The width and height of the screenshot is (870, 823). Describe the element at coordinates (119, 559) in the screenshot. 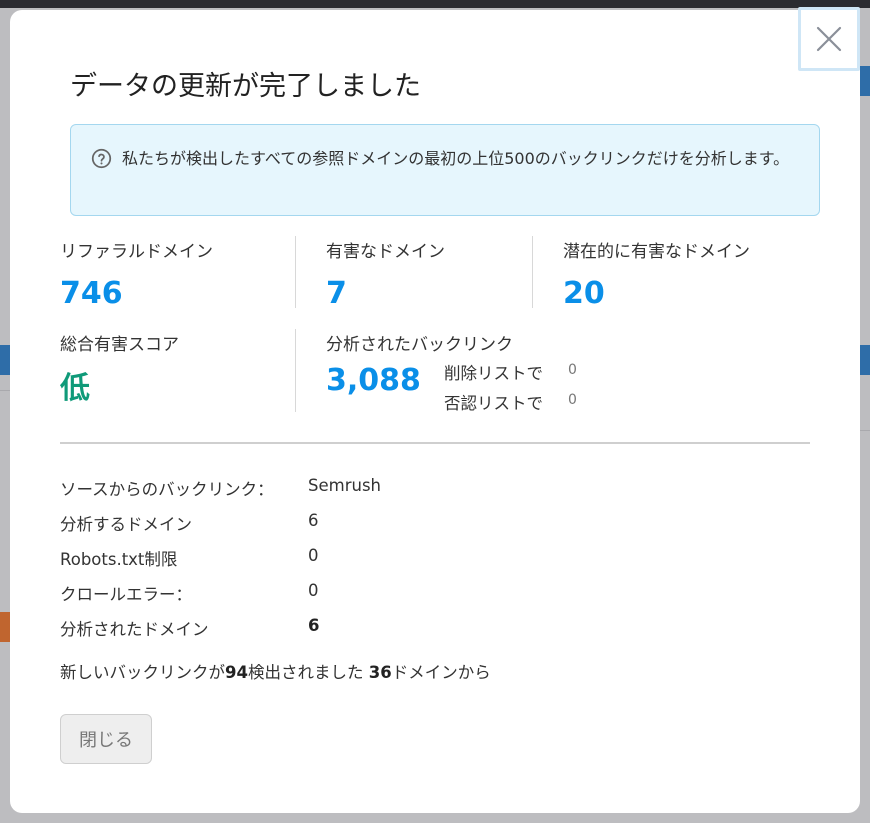

I see `detail-label: Robots.txt制限` at that location.